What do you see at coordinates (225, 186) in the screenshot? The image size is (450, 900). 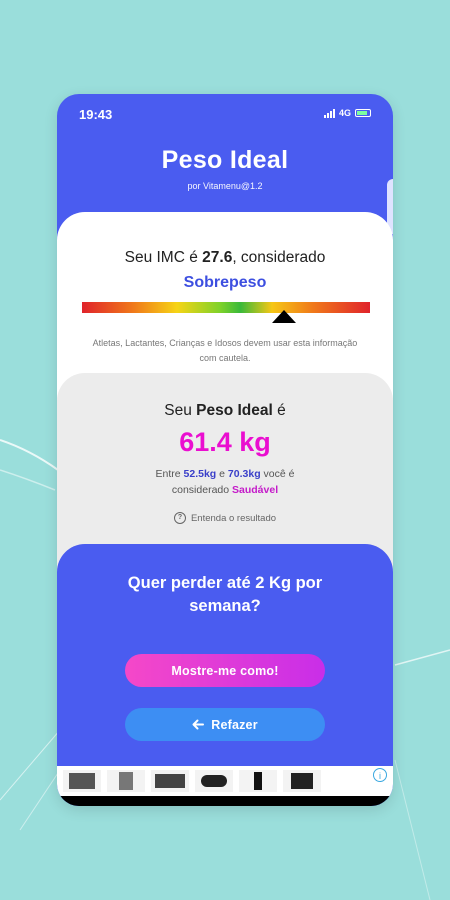 I see `app-subtitle: por Vitamenu@1.2` at bounding box center [225, 186].